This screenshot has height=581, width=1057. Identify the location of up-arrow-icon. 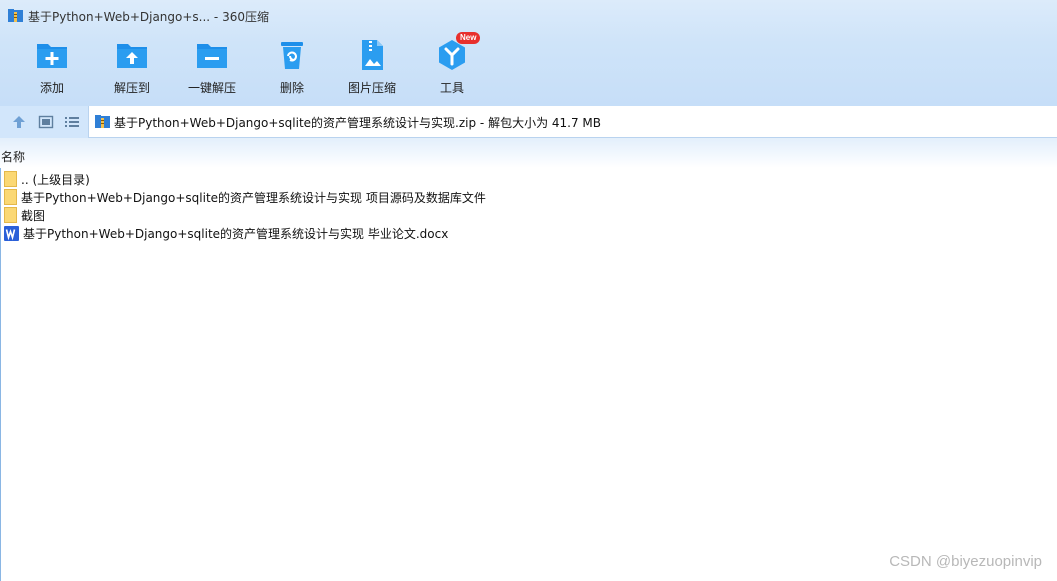
(19, 122).